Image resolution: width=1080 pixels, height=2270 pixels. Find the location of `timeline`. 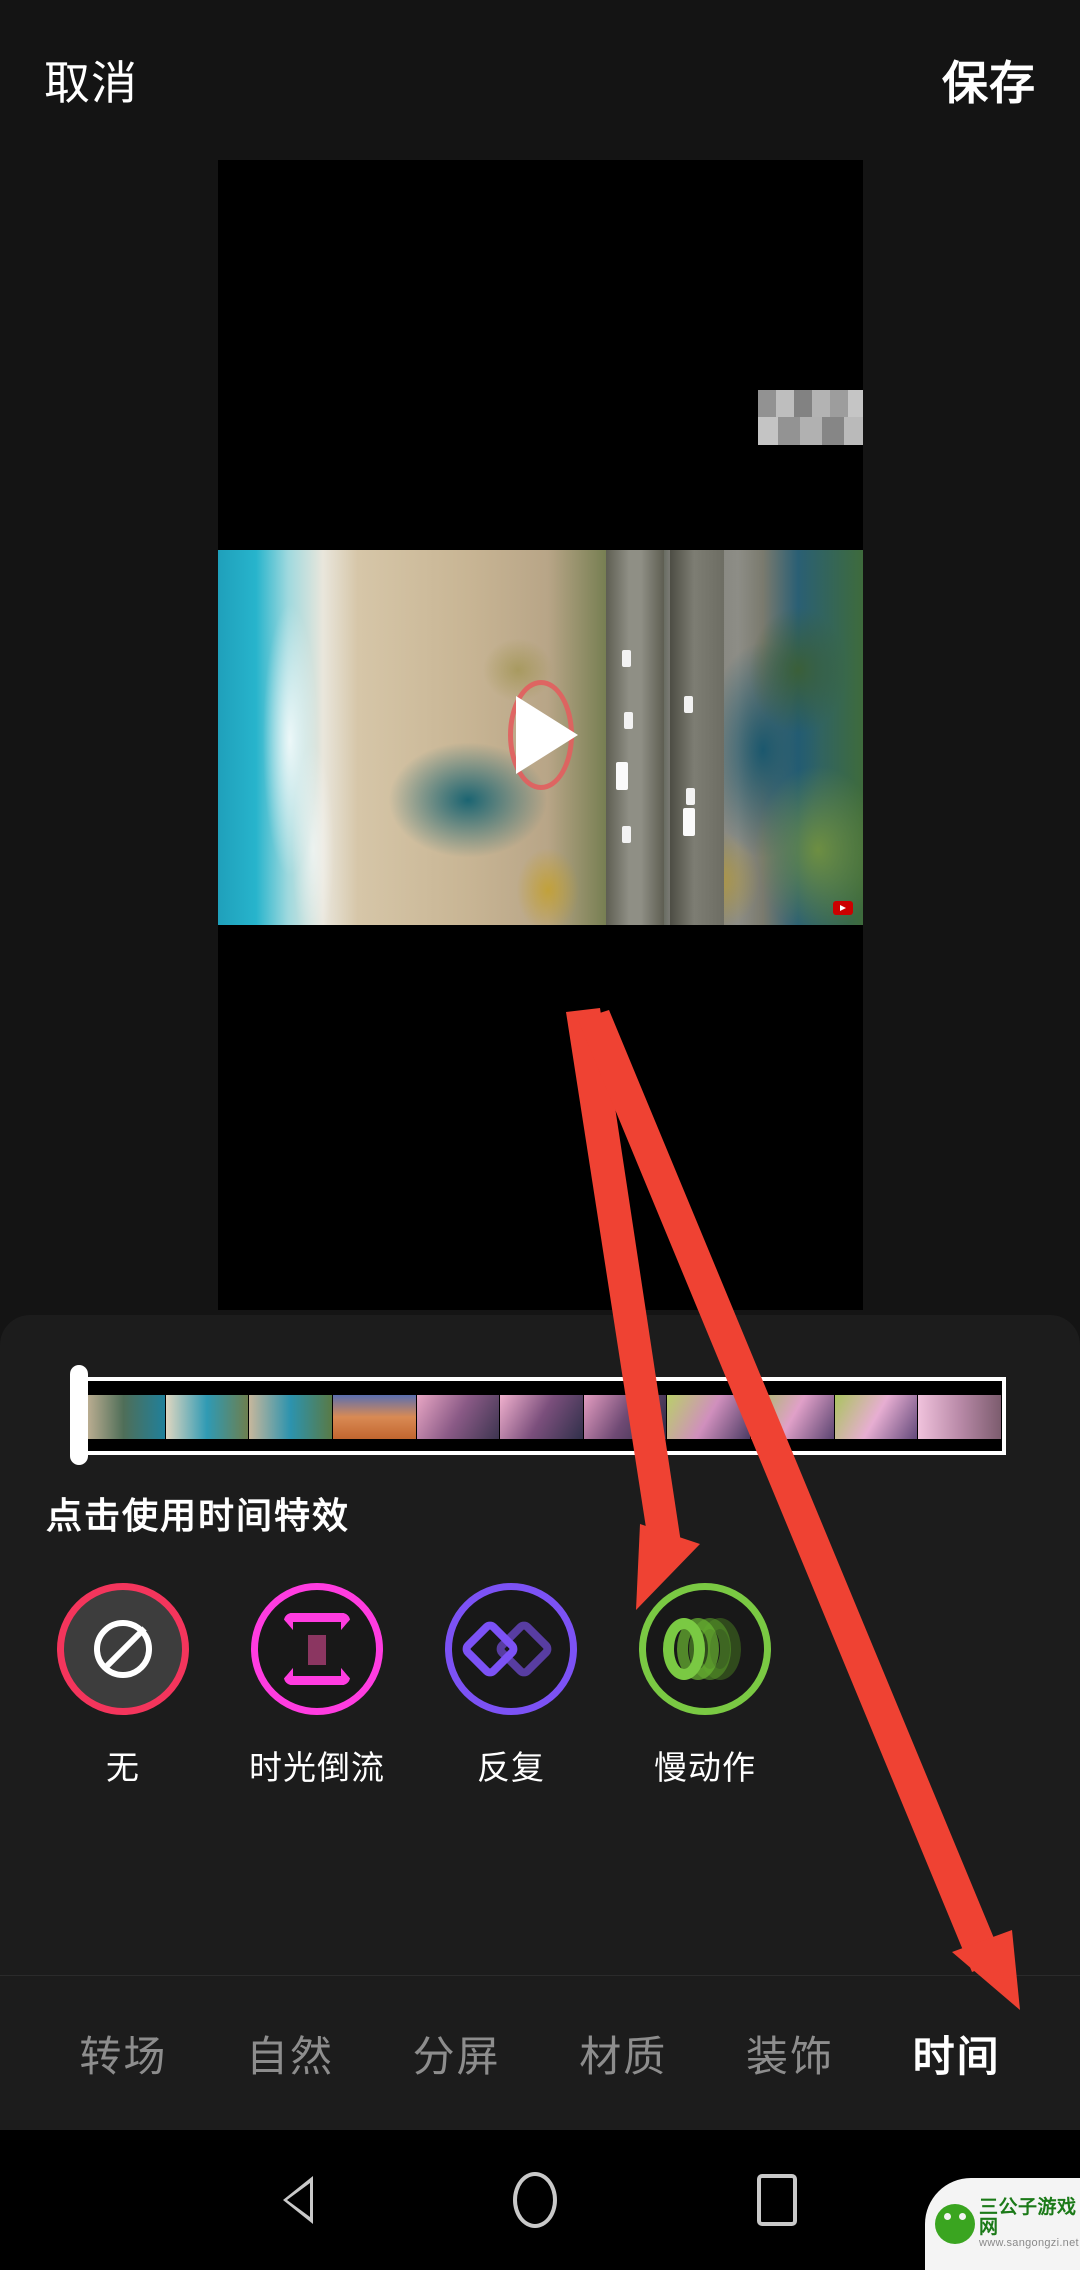

timeline is located at coordinates (538, 1415).